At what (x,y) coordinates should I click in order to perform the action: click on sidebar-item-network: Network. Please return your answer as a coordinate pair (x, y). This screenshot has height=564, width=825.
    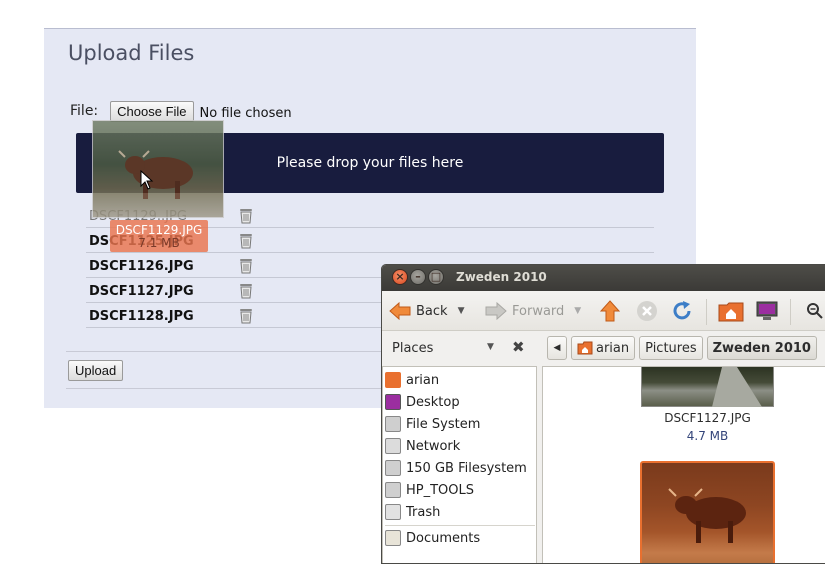
    Looking at the image, I should click on (422, 446).